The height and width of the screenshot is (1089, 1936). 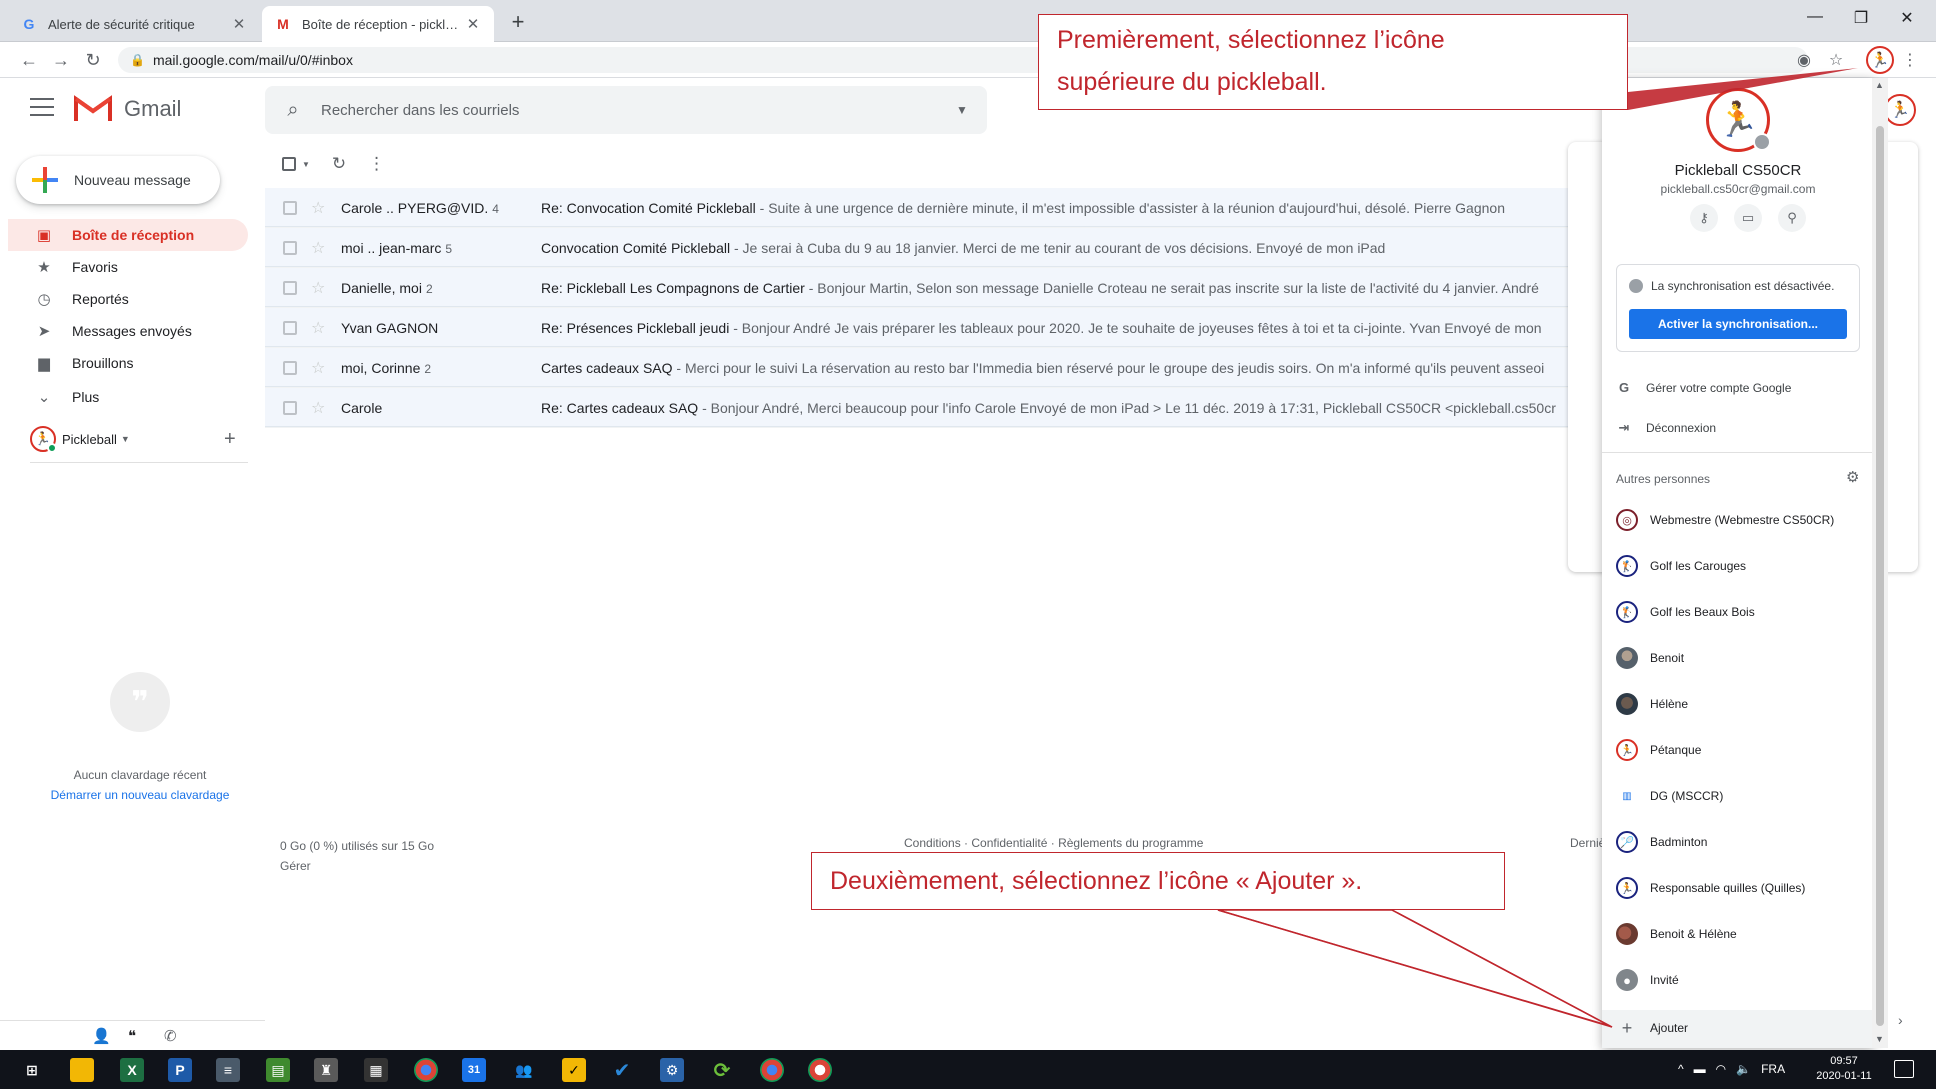 What do you see at coordinates (772, 1070) in the screenshot?
I see `chrome-profile-icon` at bounding box center [772, 1070].